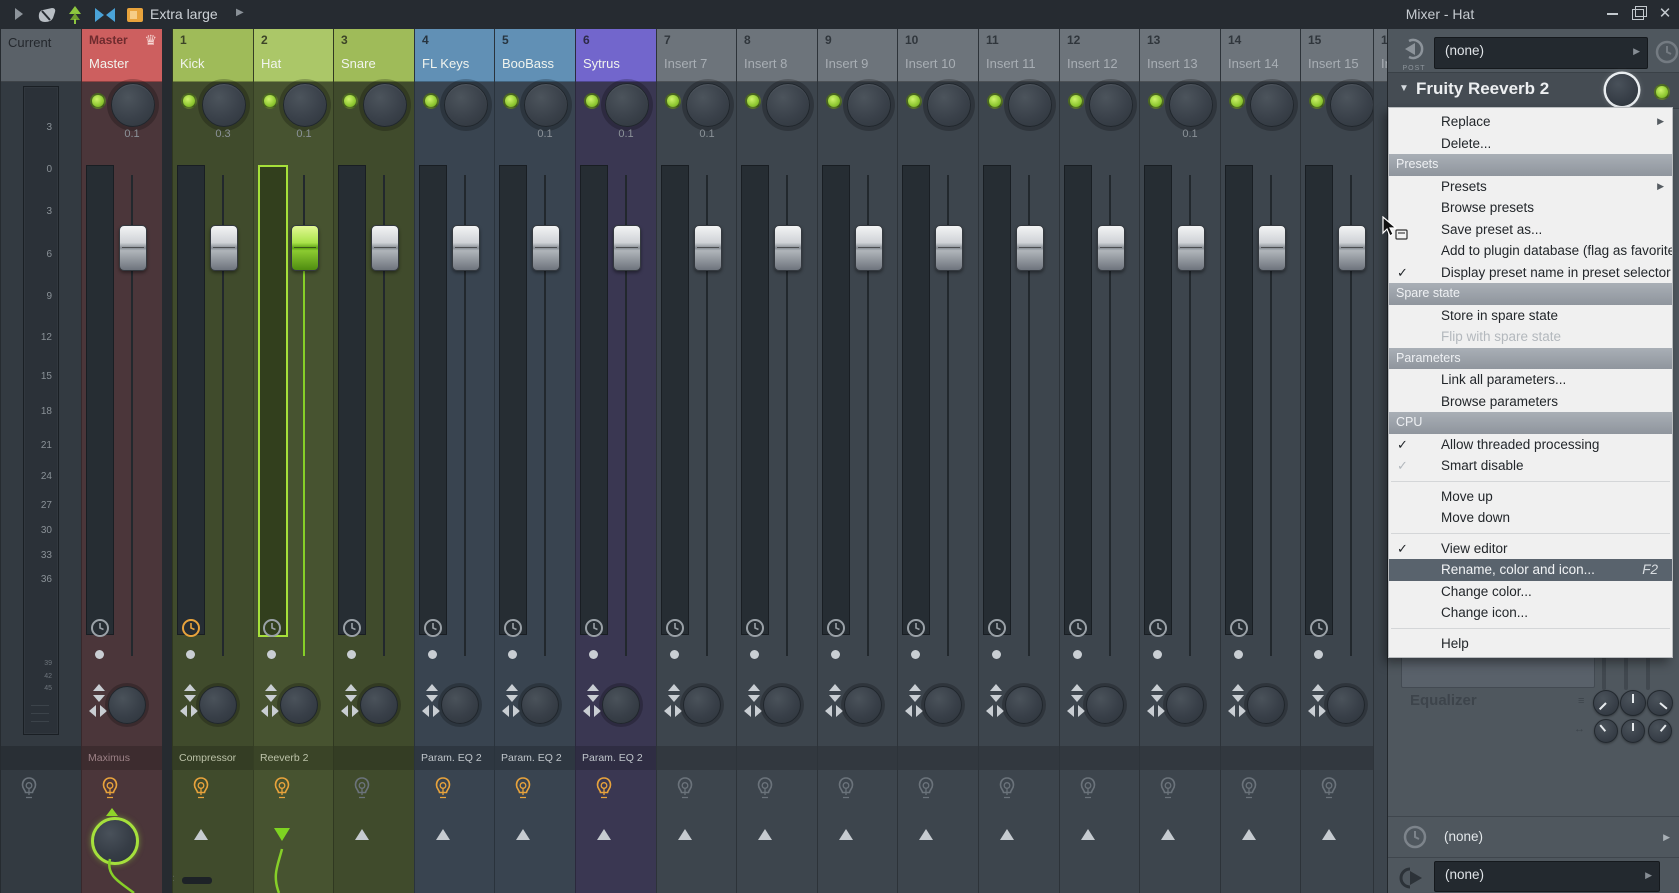  What do you see at coordinates (122, 758) in the screenshot?
I see `plugin-label-band: Maximus` at bounding box center [122, 758].